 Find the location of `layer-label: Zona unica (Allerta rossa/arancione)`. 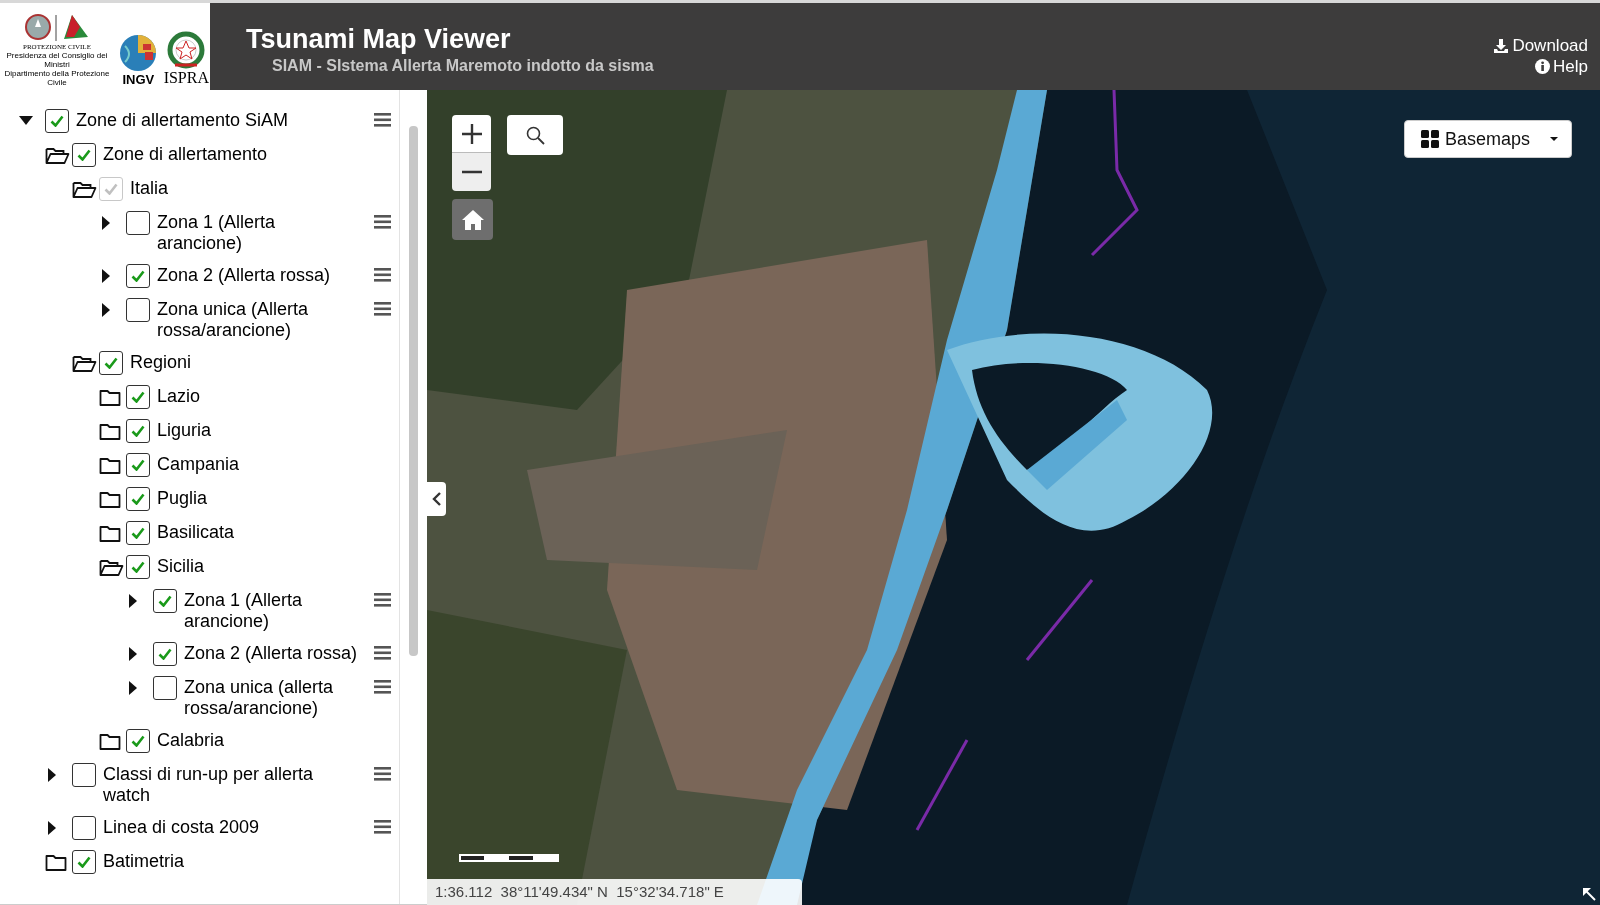

layer-label: Zona unica (Allerta rossa/arancione) is located at coordinates (233, 319).